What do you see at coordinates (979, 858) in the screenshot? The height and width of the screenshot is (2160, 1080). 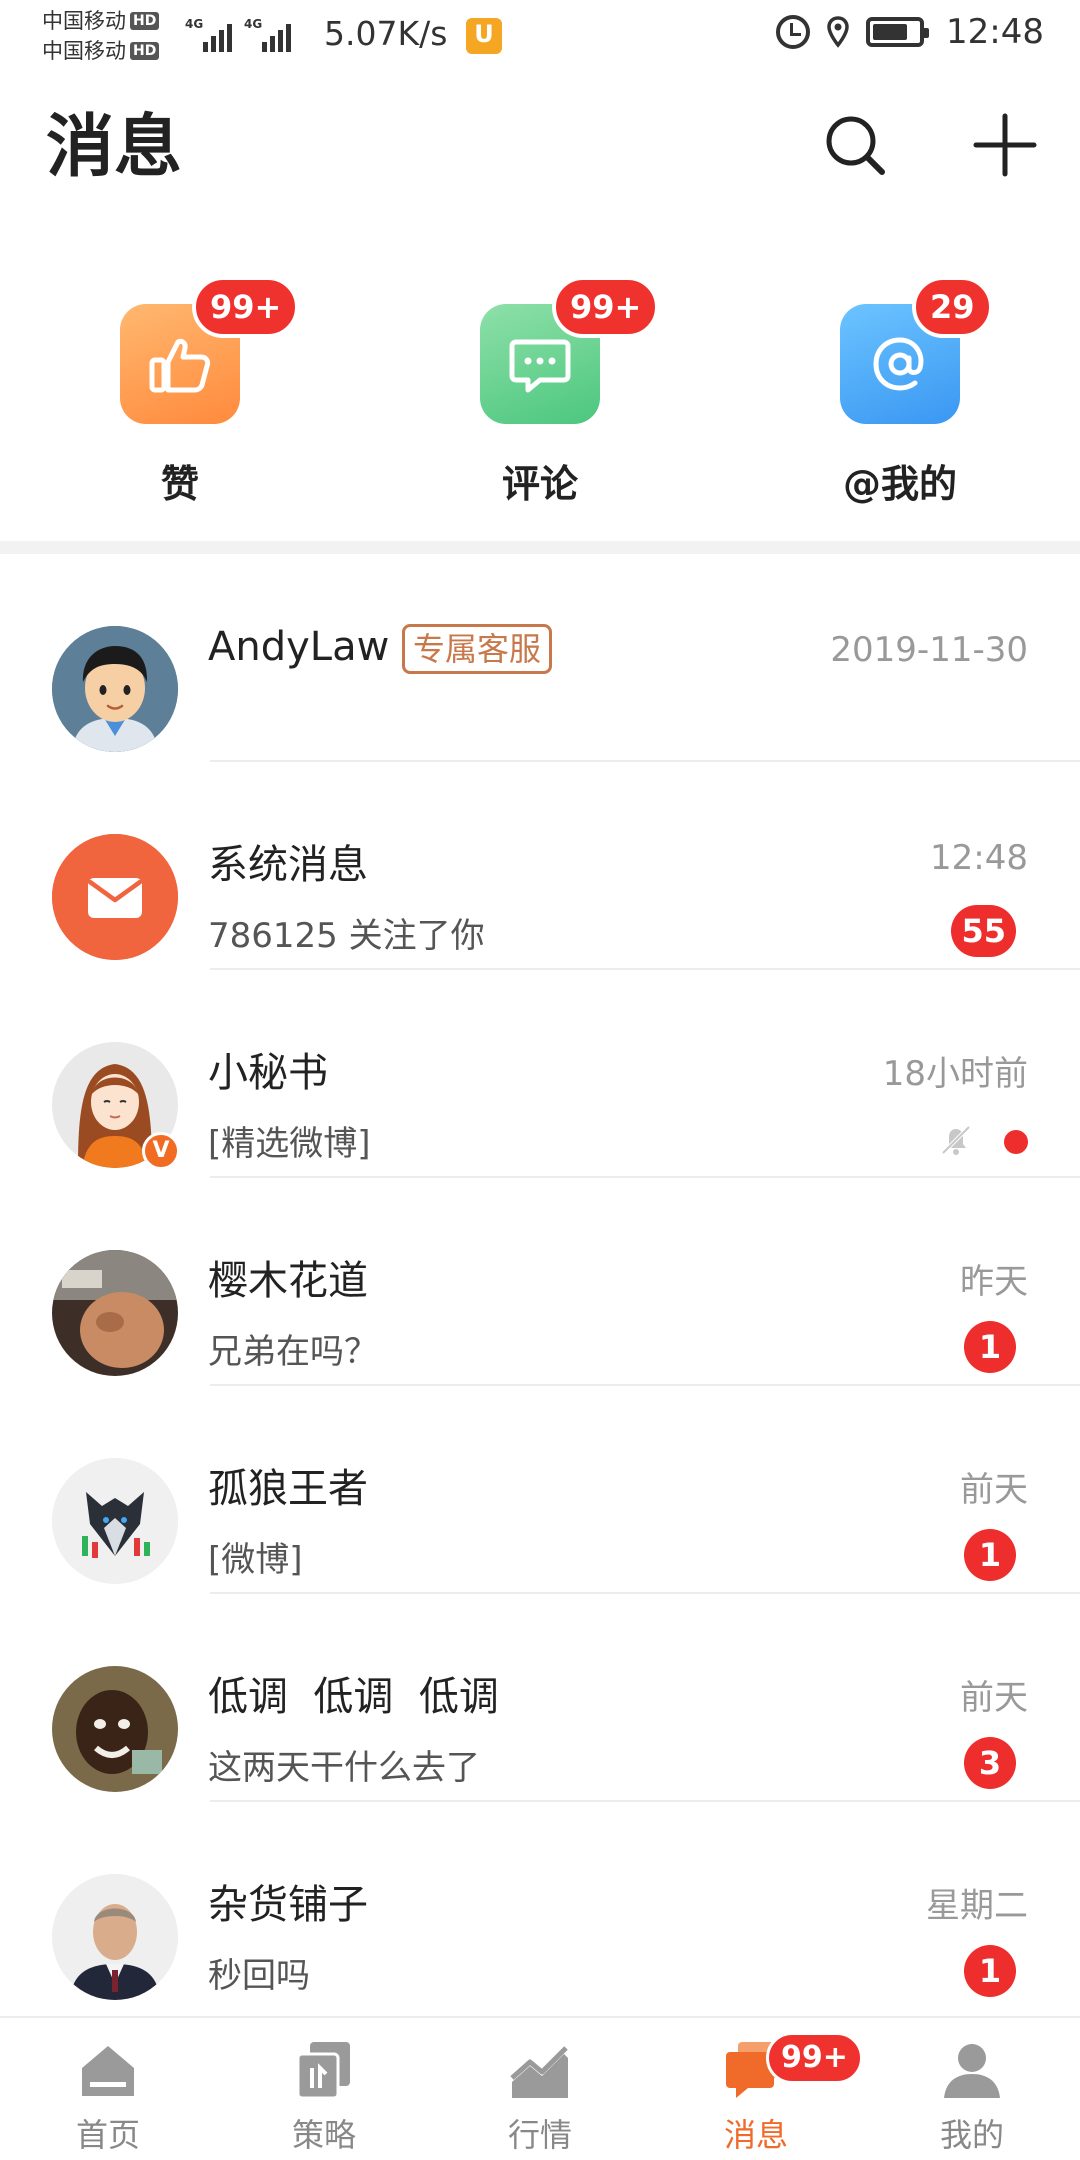 I see `conversation-time: 12:48` at bounding box center [979, 858].